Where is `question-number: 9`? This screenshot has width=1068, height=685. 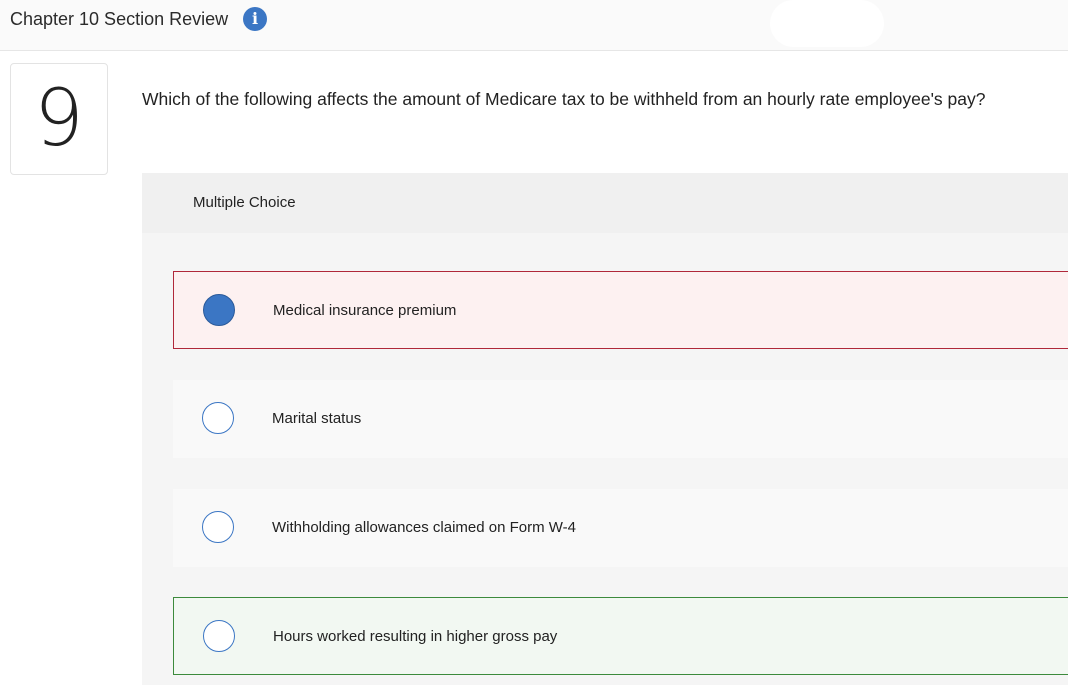
question-number: 9 is located at coordinates (59, 119).